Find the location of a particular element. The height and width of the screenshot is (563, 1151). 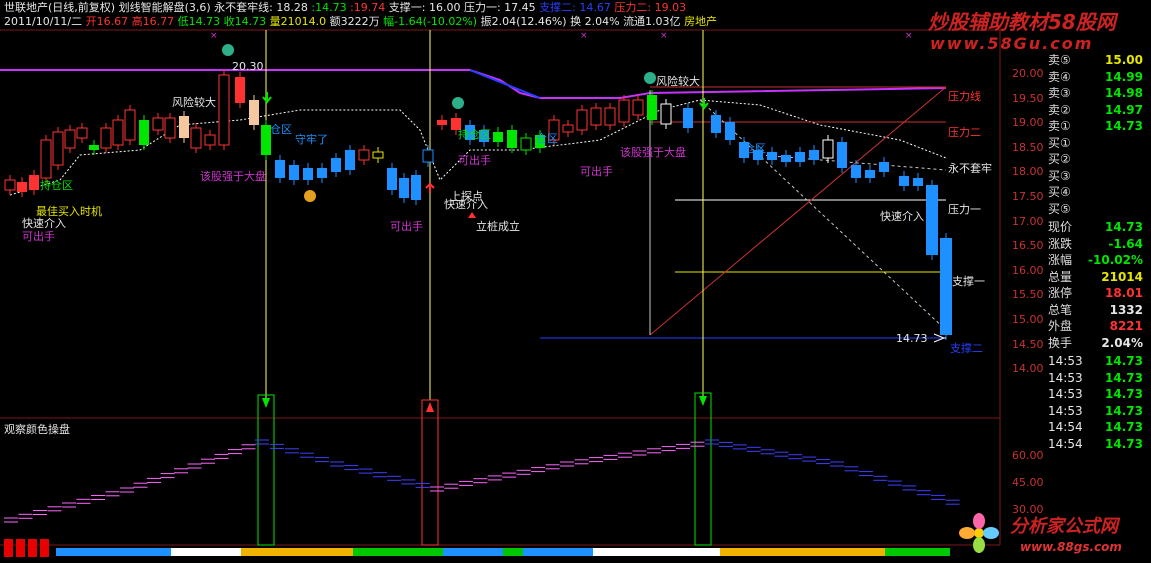

order-book-row-value: 14.99 is located at coordinates (1124, 76).